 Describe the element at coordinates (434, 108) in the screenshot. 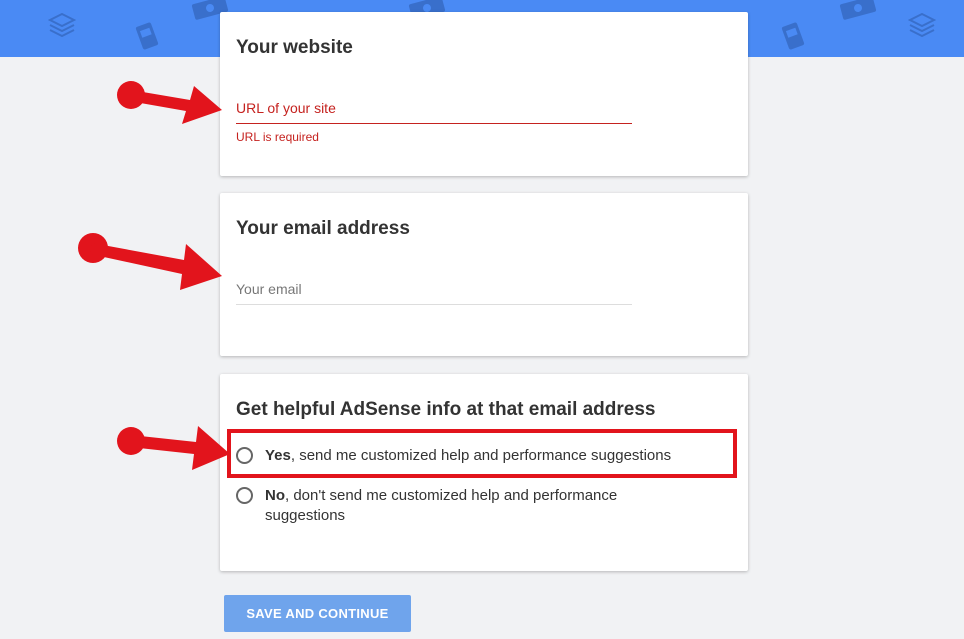

I see `site-url-input` at that location.